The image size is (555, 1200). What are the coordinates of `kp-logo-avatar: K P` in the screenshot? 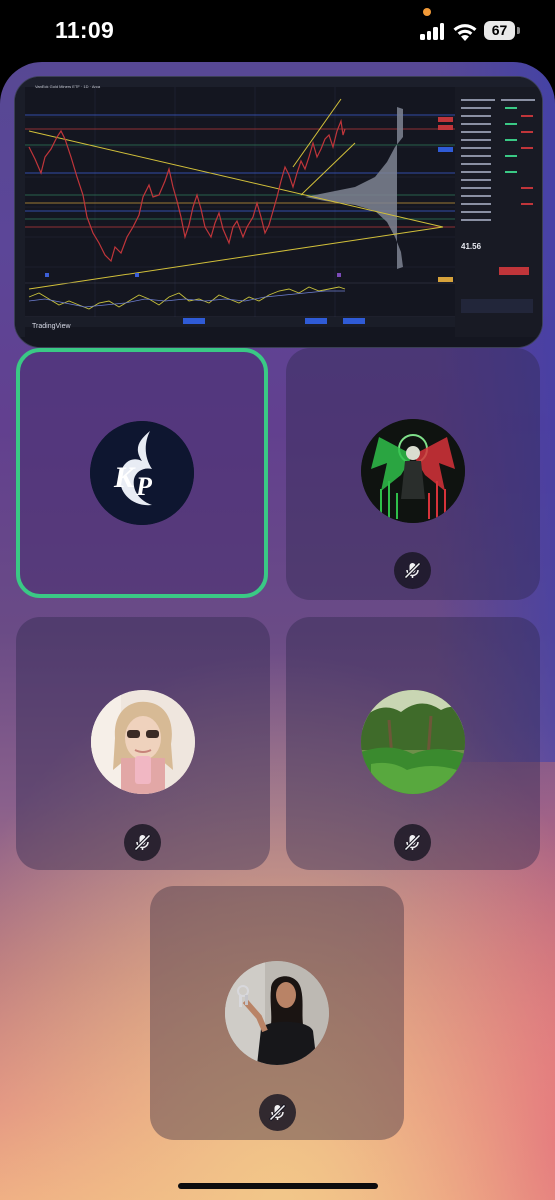 It's located at (142, 473).